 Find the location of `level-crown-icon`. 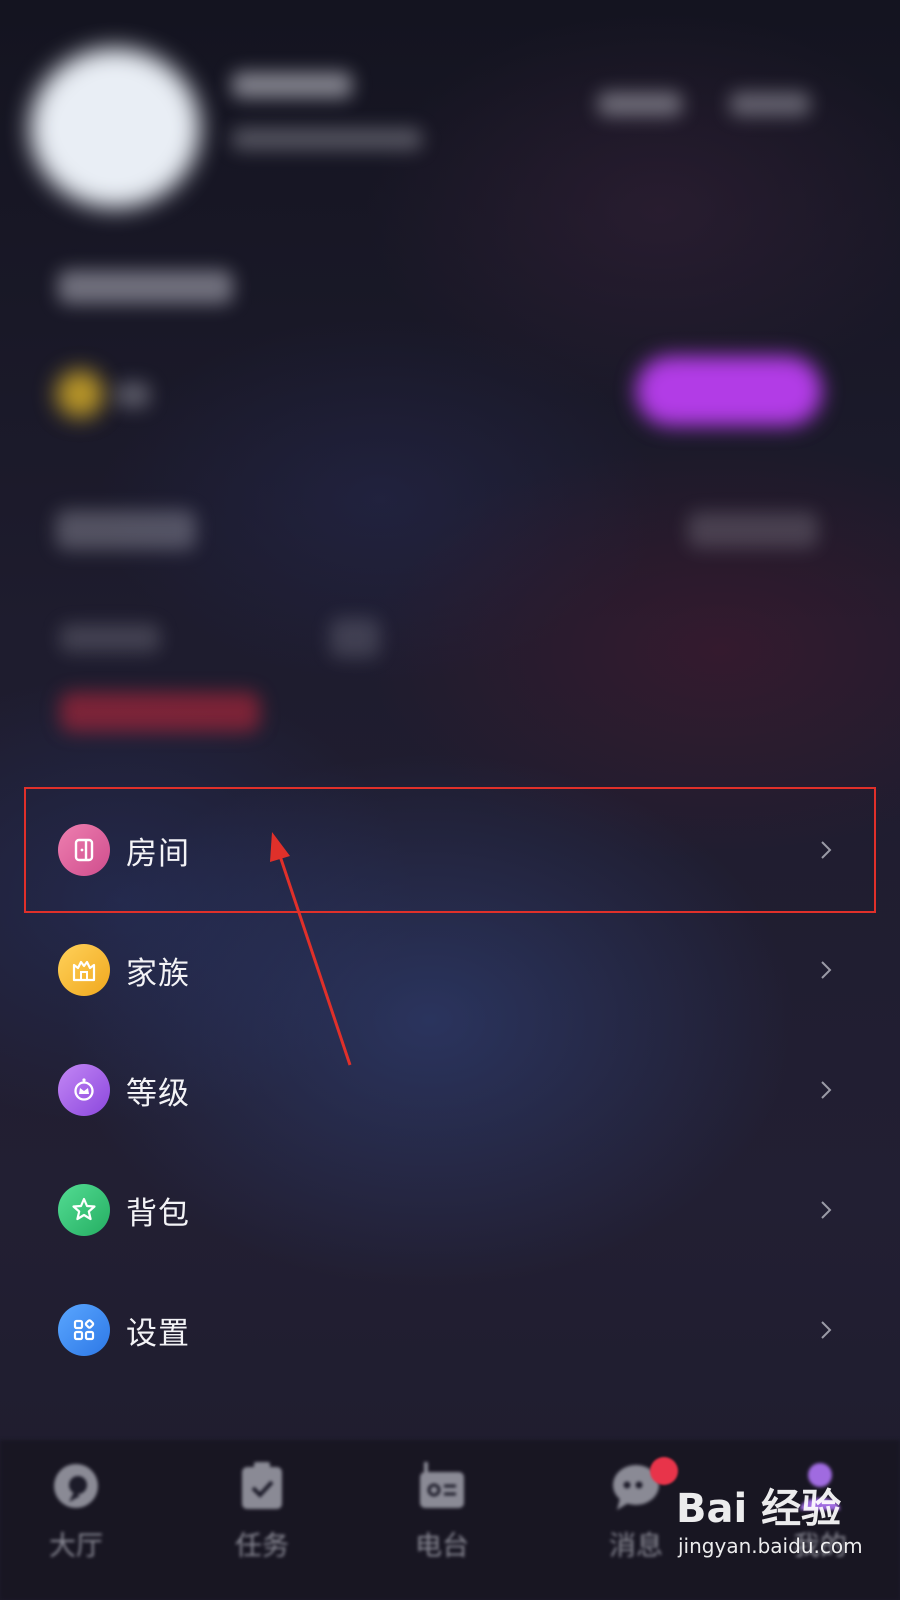

level-crown-icon is located at coordinates (84, 1090).